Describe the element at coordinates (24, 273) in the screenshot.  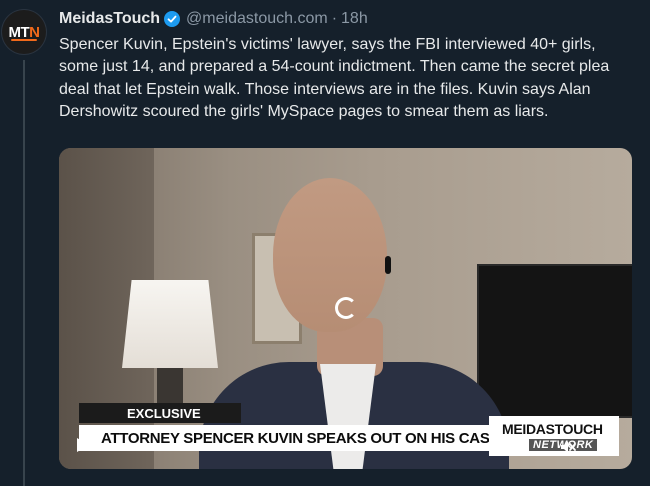
I see `thread-line` at that location.